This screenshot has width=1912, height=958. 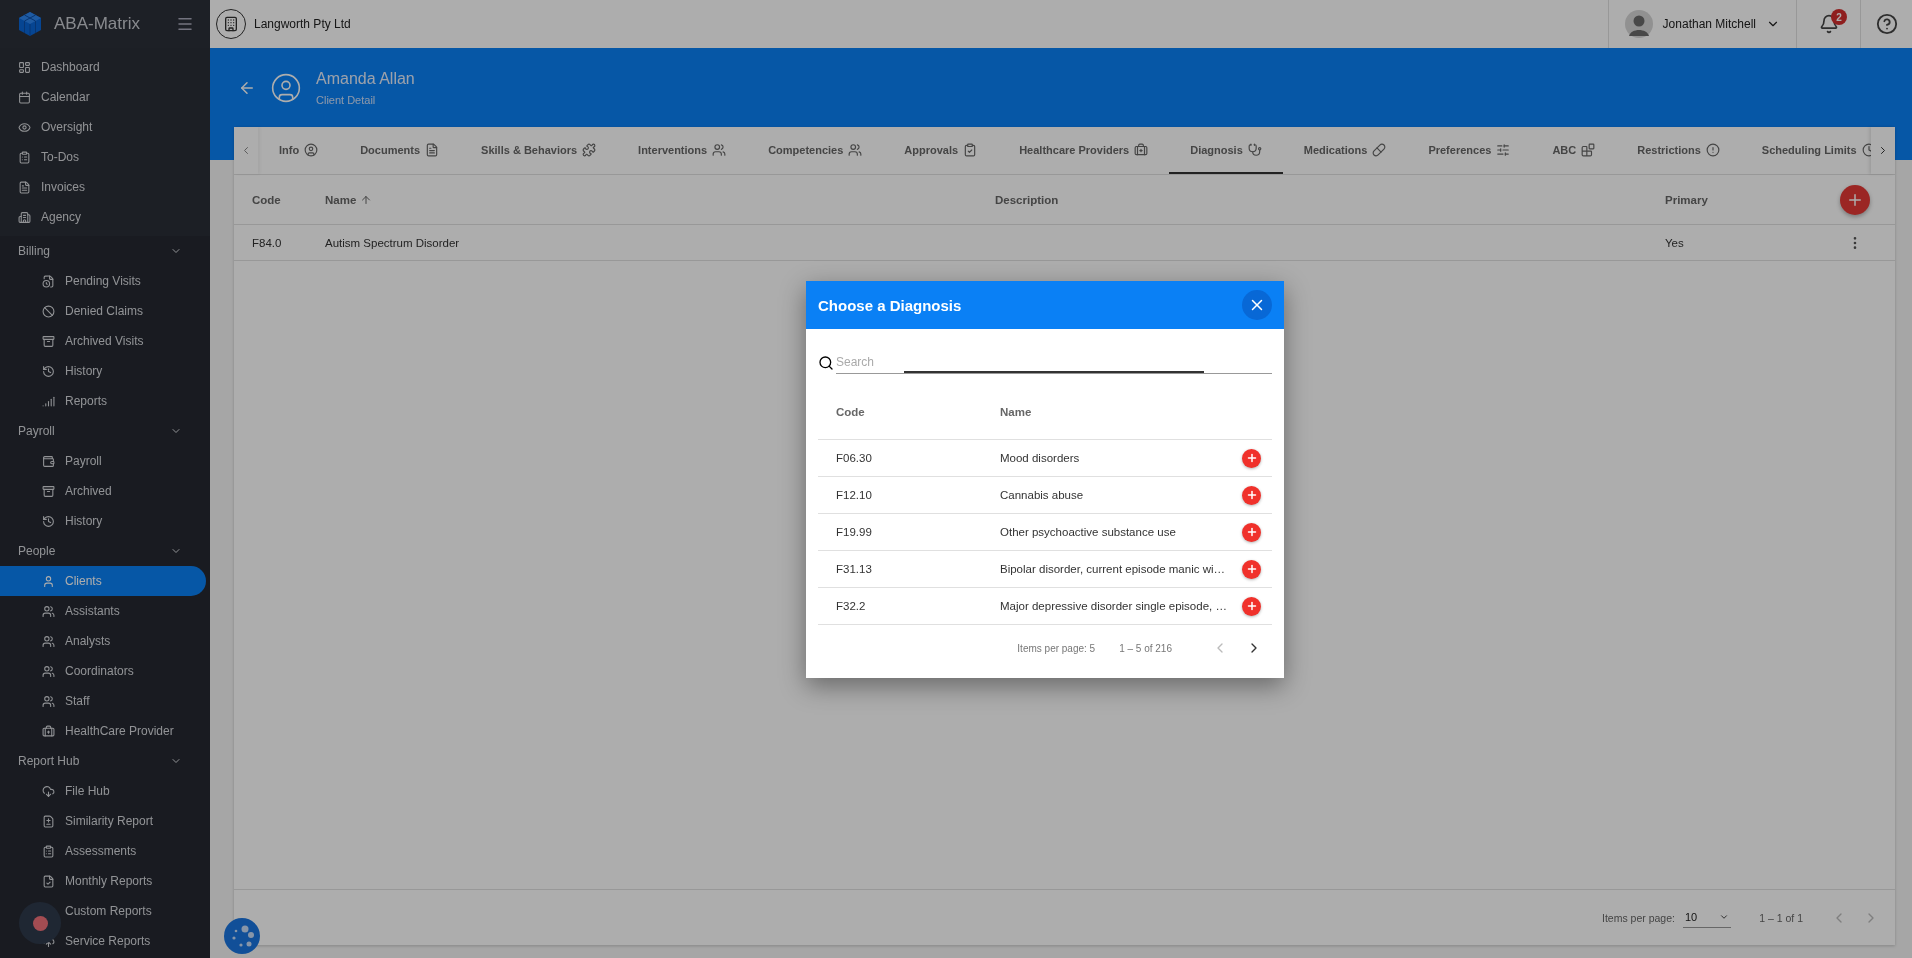 I want to click on file-diff-icon, so click(x=48, y=821).